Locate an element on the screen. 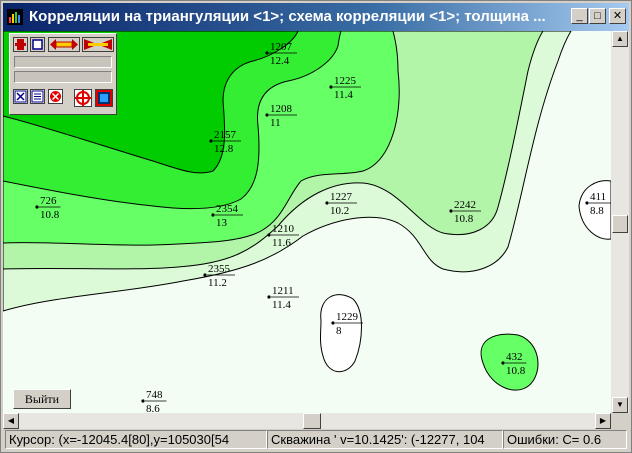 The width and height of the screenshot is (632, 453). well-id-label: 2242 is located at coordinates (465, 205).